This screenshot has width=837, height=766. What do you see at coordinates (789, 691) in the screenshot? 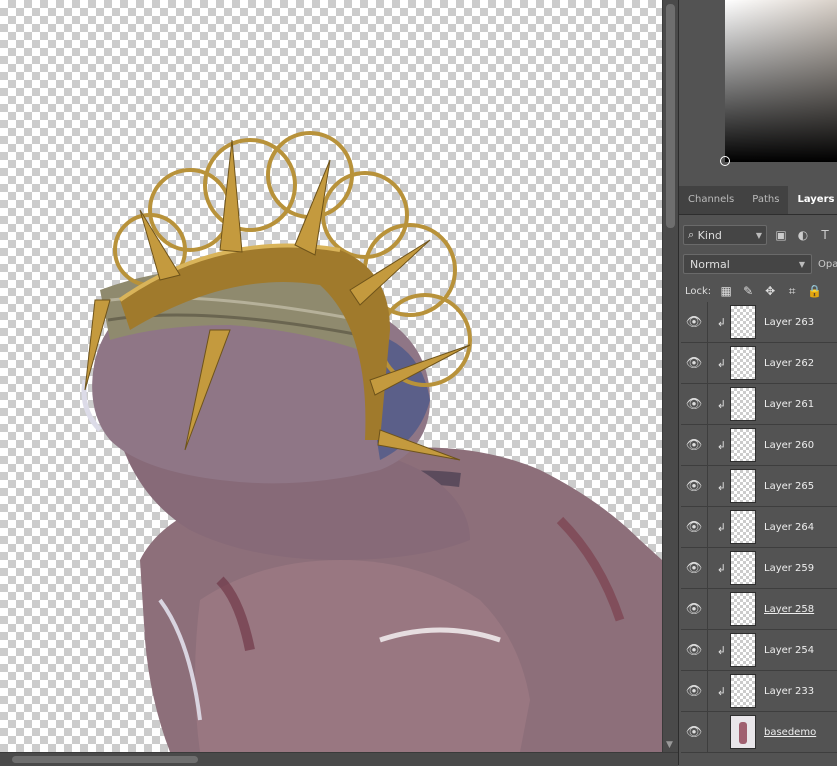
I see `layer-name: Layer 233` at bounding box center [789, 691].